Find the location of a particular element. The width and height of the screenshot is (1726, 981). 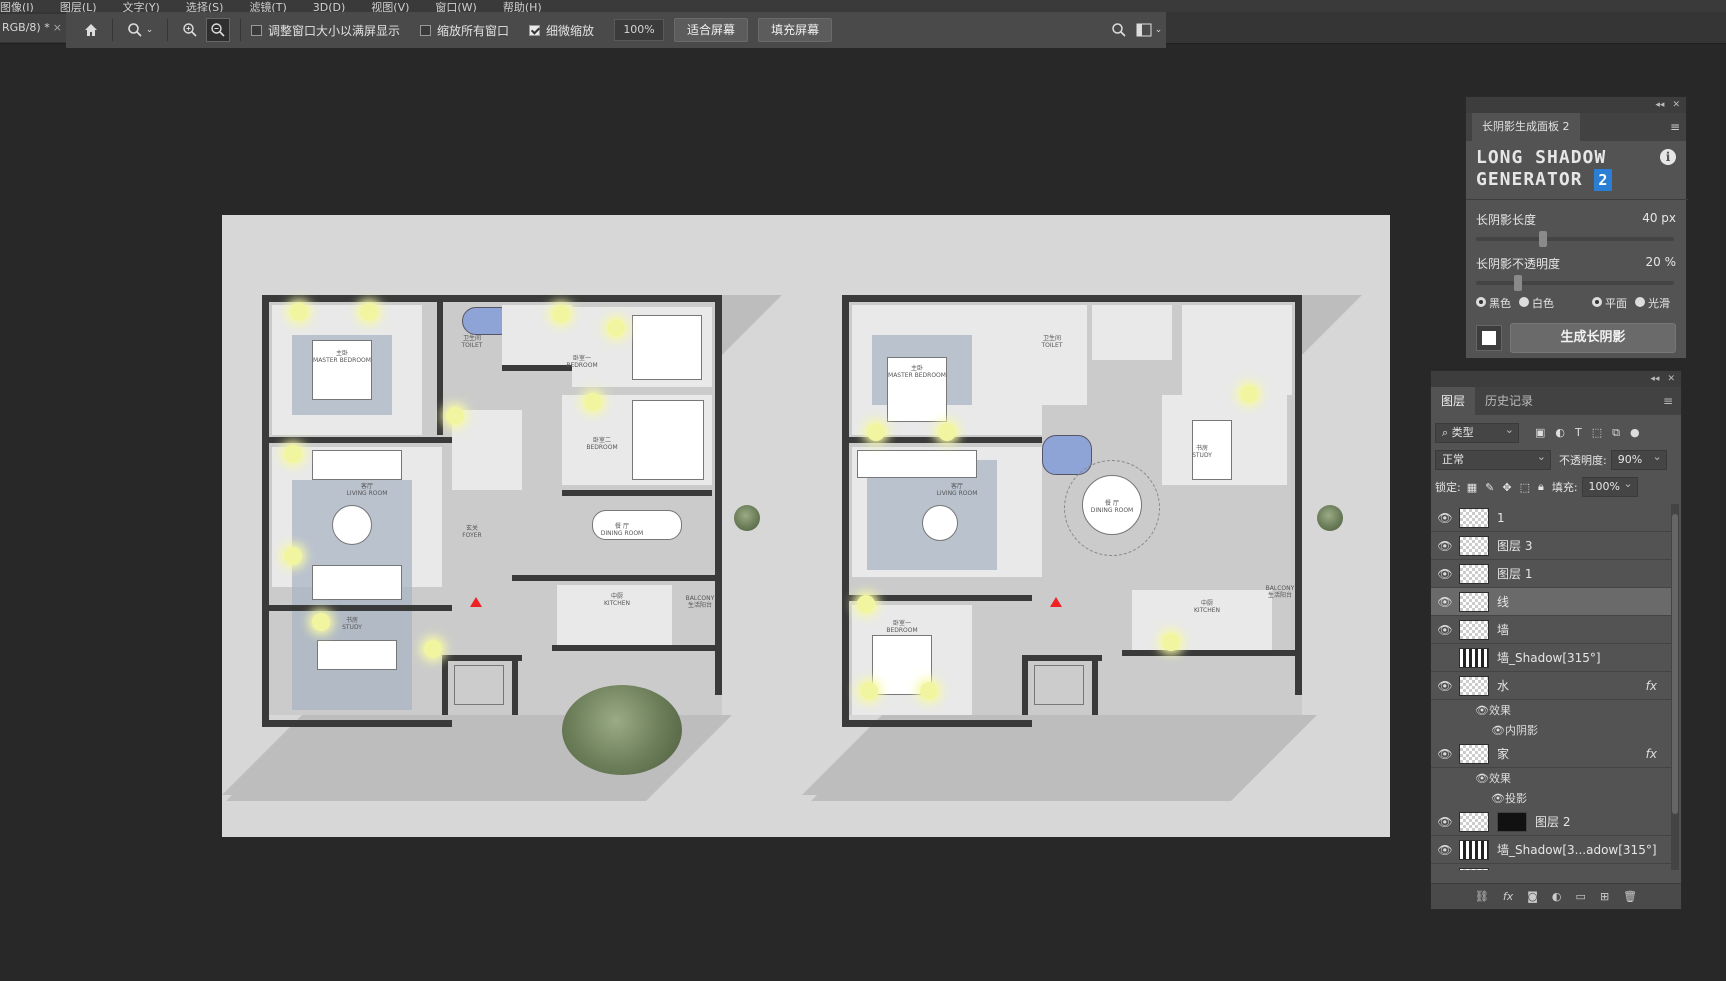

filter-kind-select: ⌕ 类型 is located at coordinates (1477, 432).